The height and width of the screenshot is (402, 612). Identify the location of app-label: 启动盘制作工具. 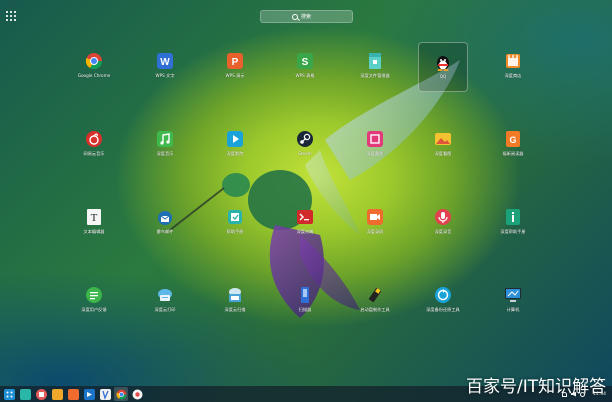
(375, 309).